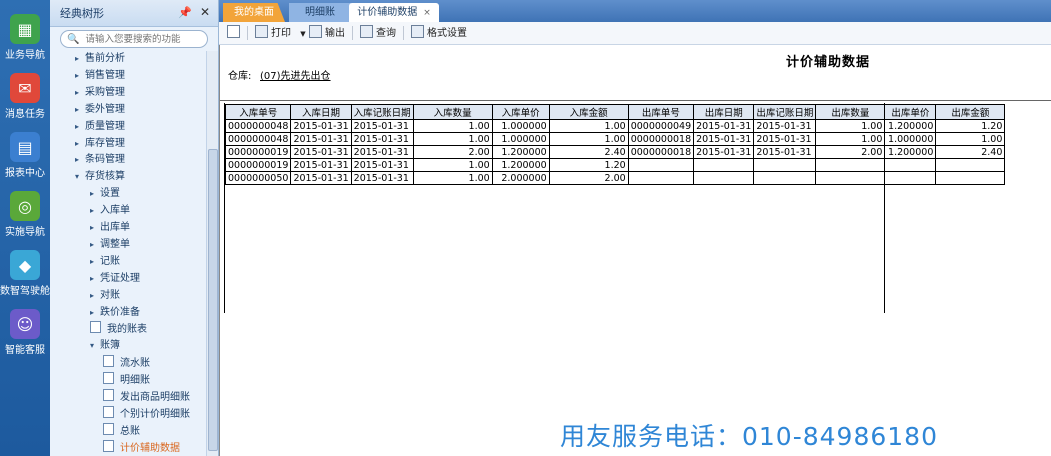  Describe the element at coordinates (110, 228) in the screenshot. I see `tree-node: ▸ 出库单` at that location.